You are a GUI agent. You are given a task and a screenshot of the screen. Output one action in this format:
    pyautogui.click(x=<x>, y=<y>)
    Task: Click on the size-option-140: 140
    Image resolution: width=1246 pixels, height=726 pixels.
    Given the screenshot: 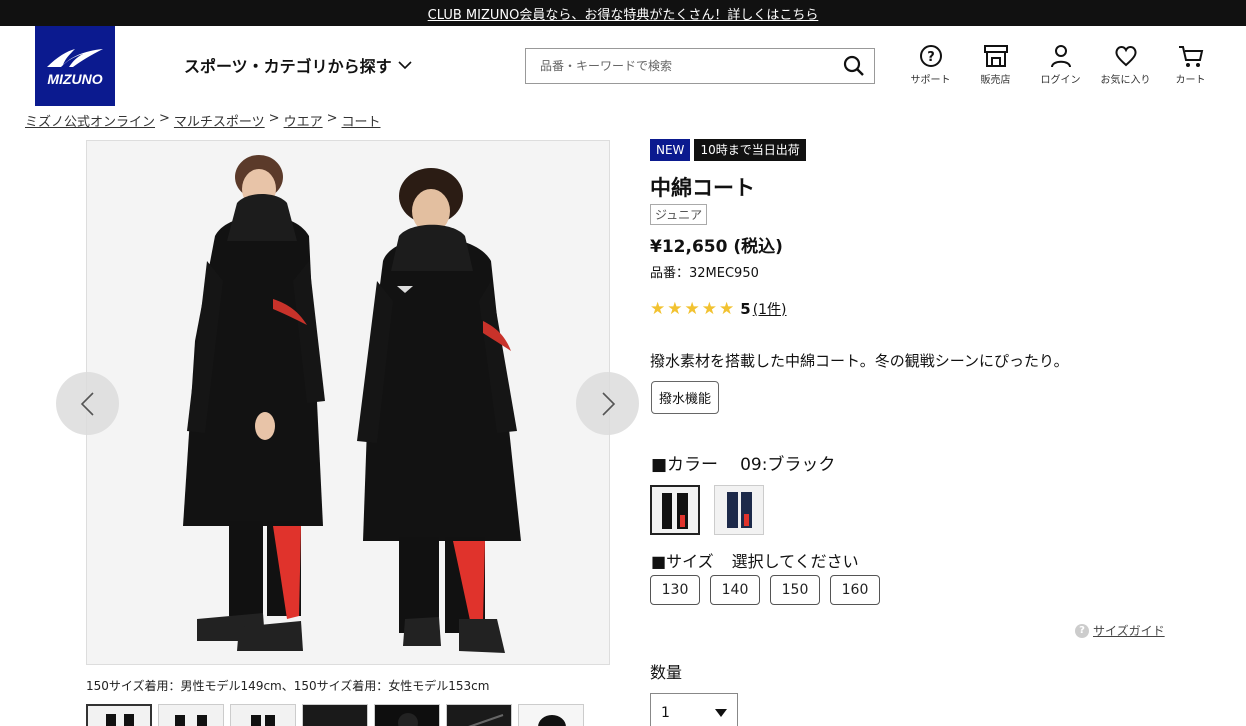 What is the action you would take?
    pyautogui.click(x=735, y=590)
    